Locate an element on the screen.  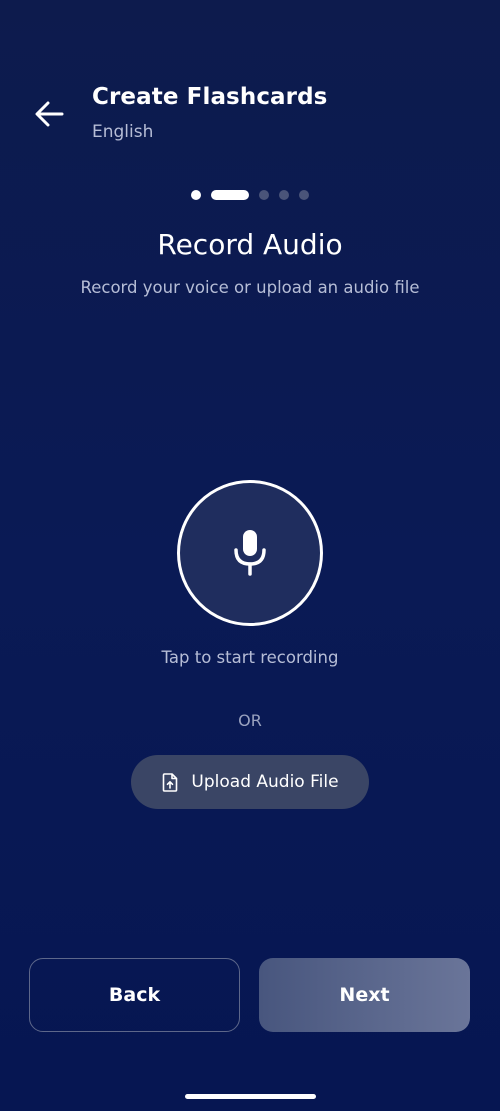
record-button is located at coordinates (250, 553).